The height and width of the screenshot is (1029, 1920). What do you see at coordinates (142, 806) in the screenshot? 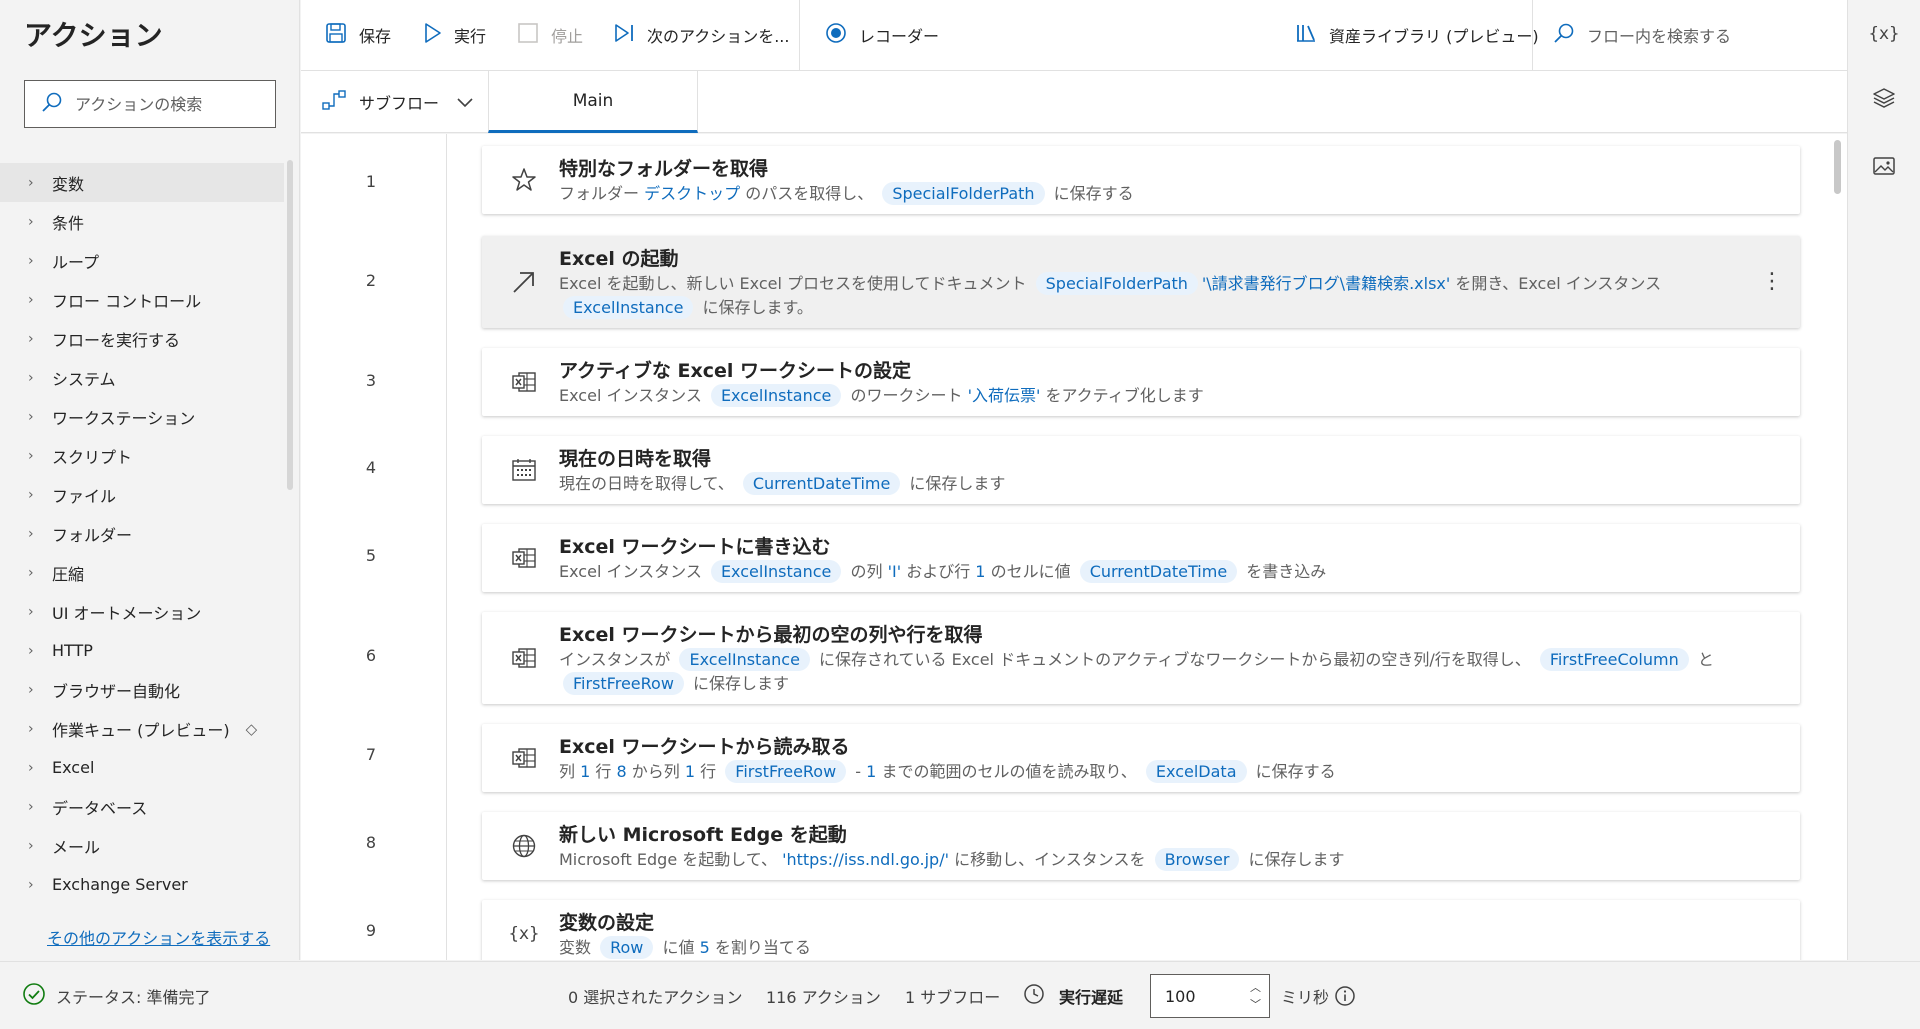
I see `category-database: › データベース` at bounding box center [142, 806].